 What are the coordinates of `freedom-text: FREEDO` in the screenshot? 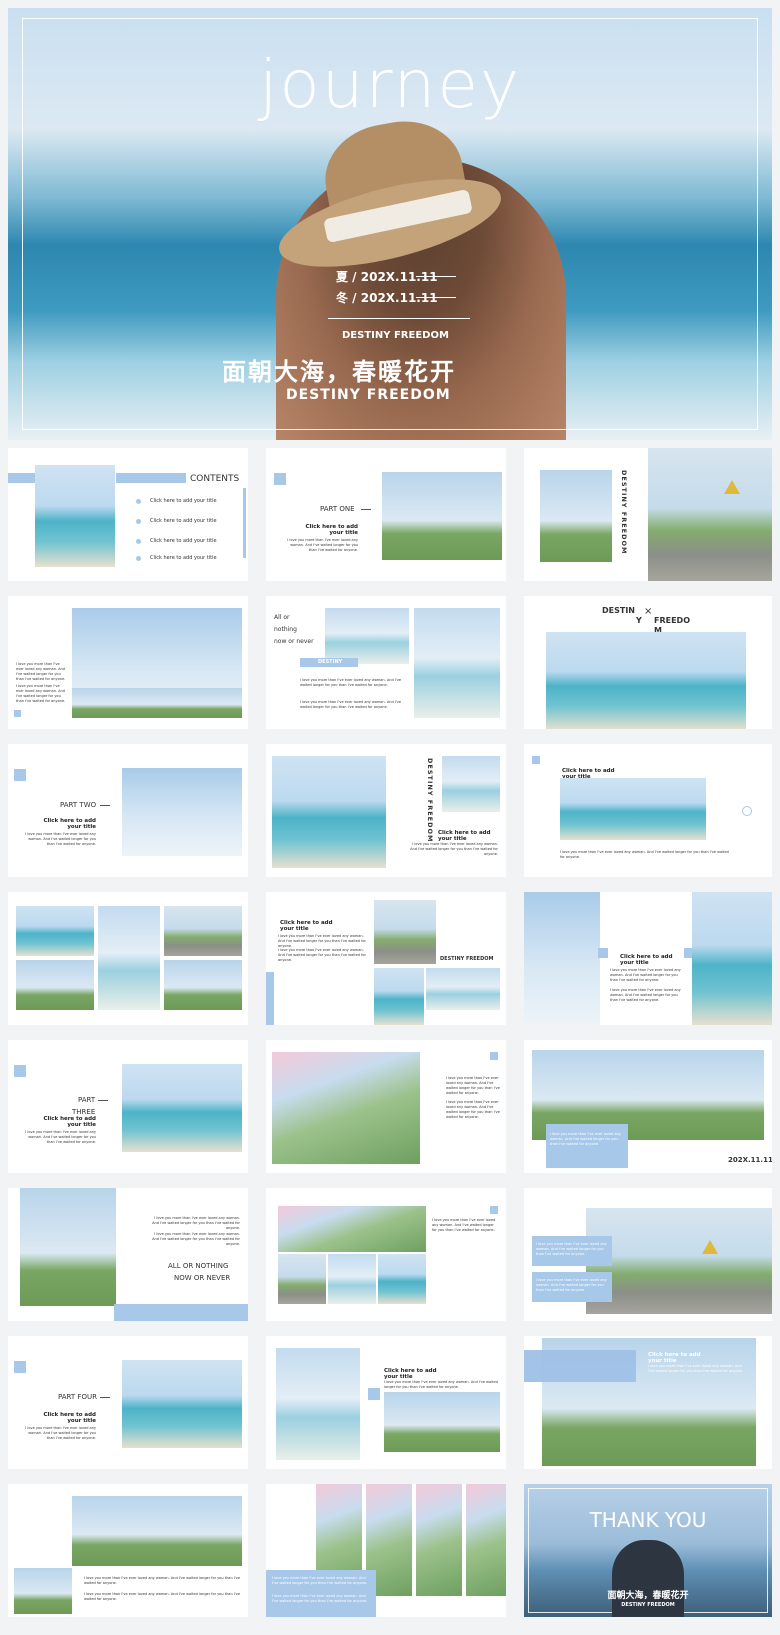 It's located at (672, 620).